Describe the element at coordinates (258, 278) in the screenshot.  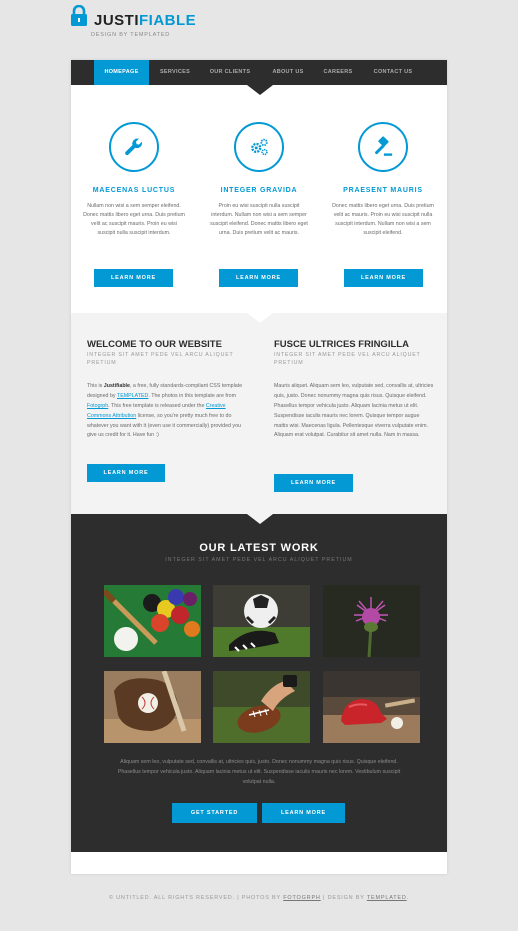
I see `feature-2-learn-more-button: LEARN MORE` at that location.